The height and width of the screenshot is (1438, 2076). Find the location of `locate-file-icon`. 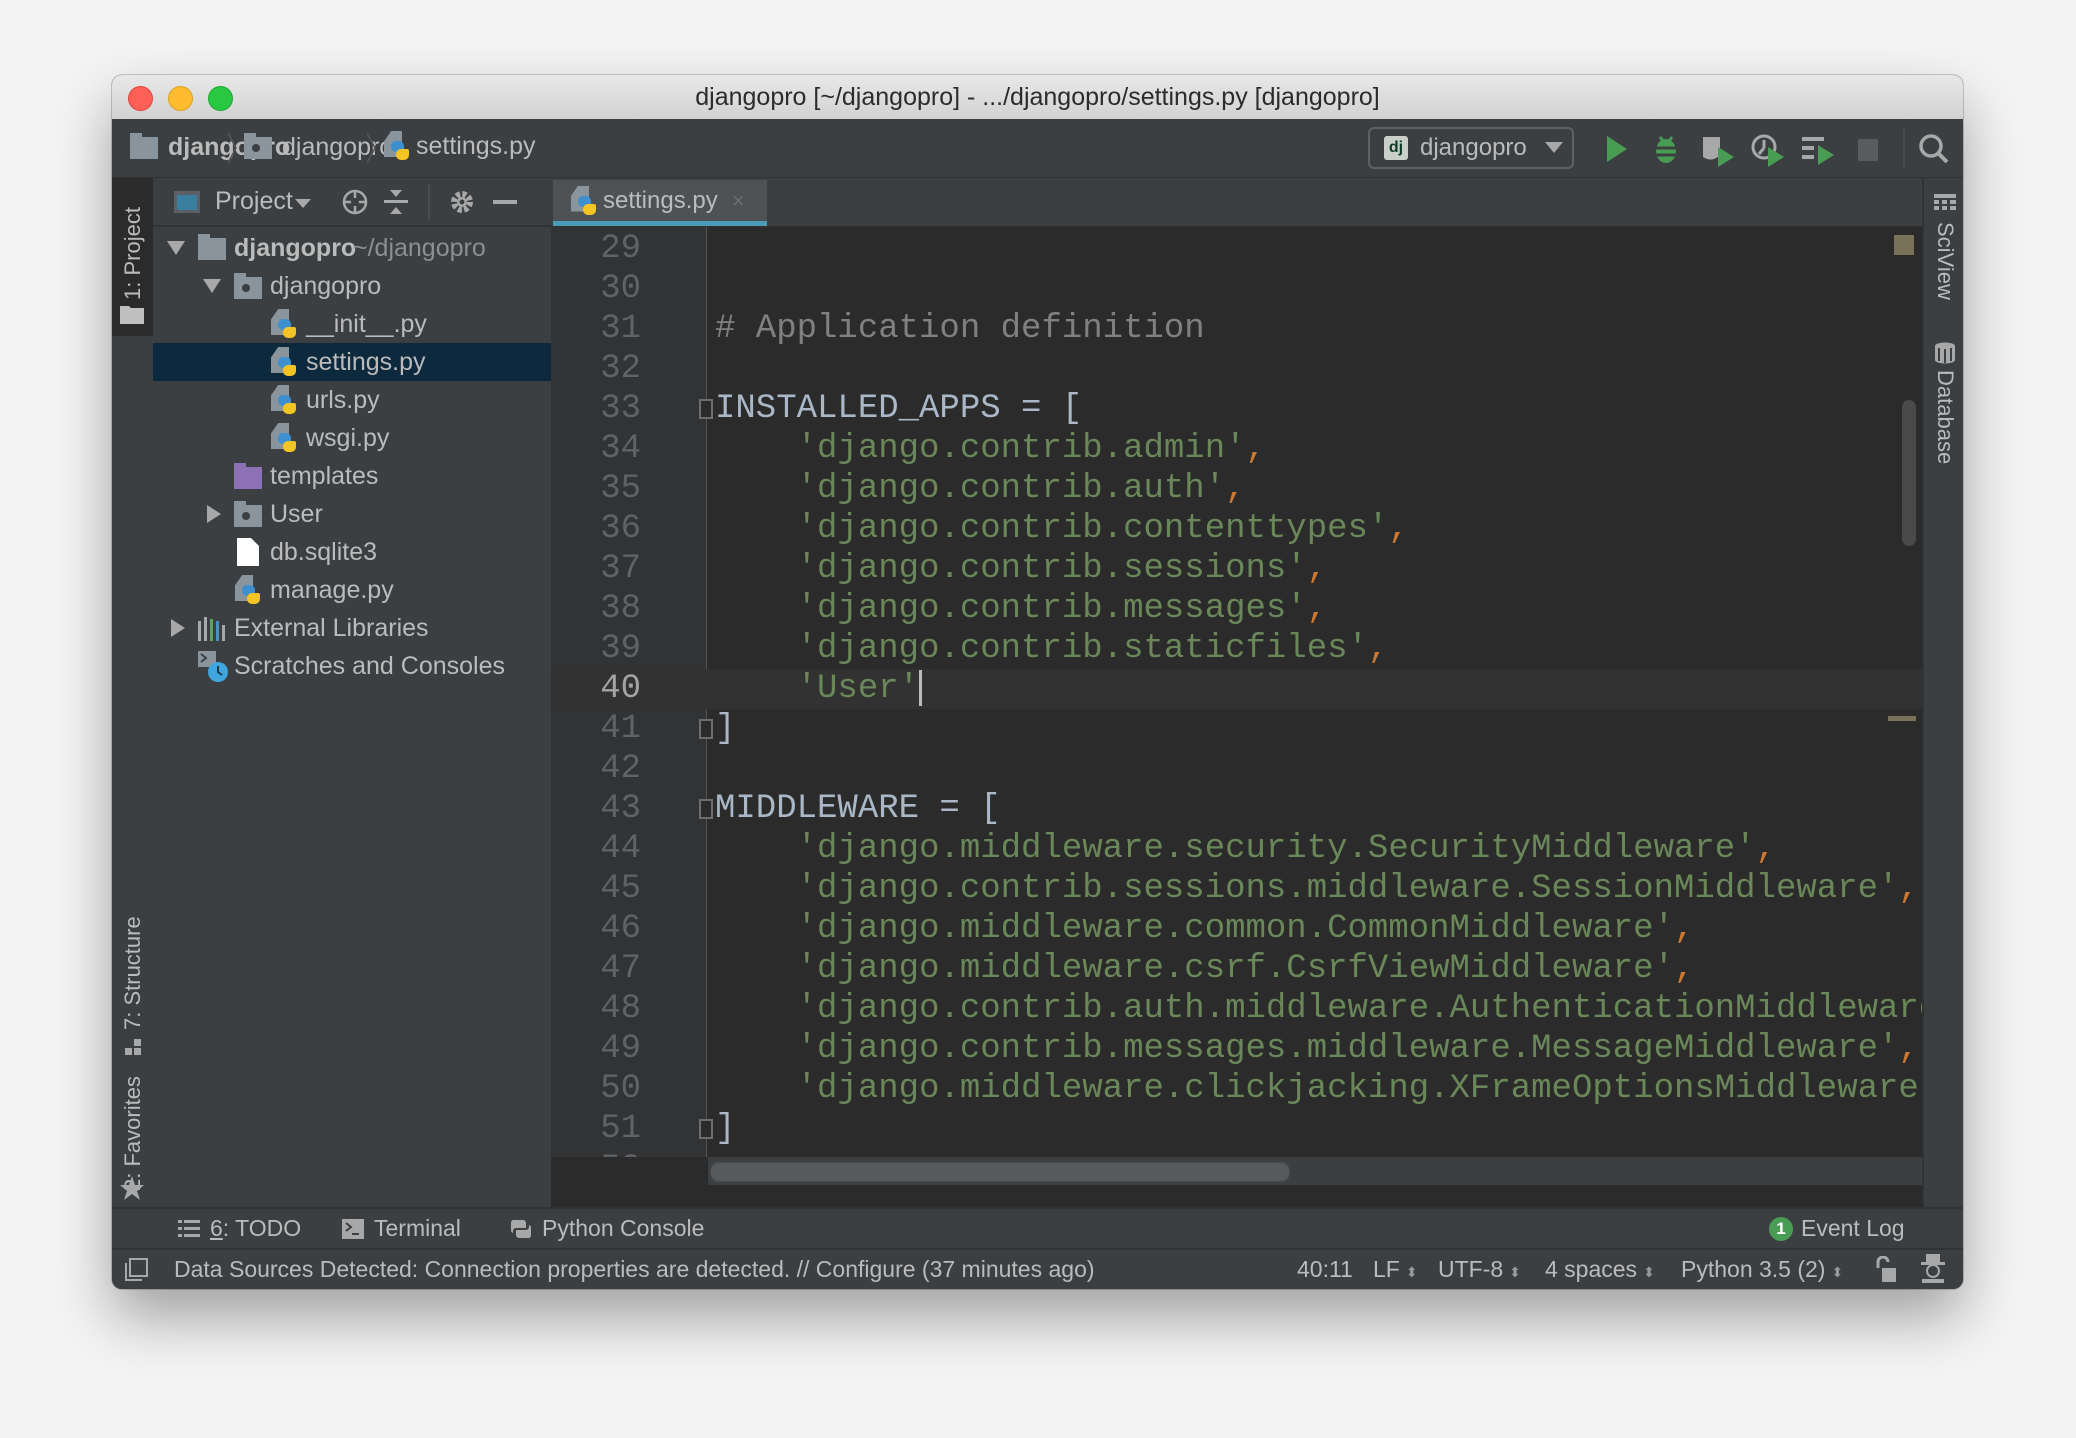

locate-file-icon is located at coordinates (355, 202).